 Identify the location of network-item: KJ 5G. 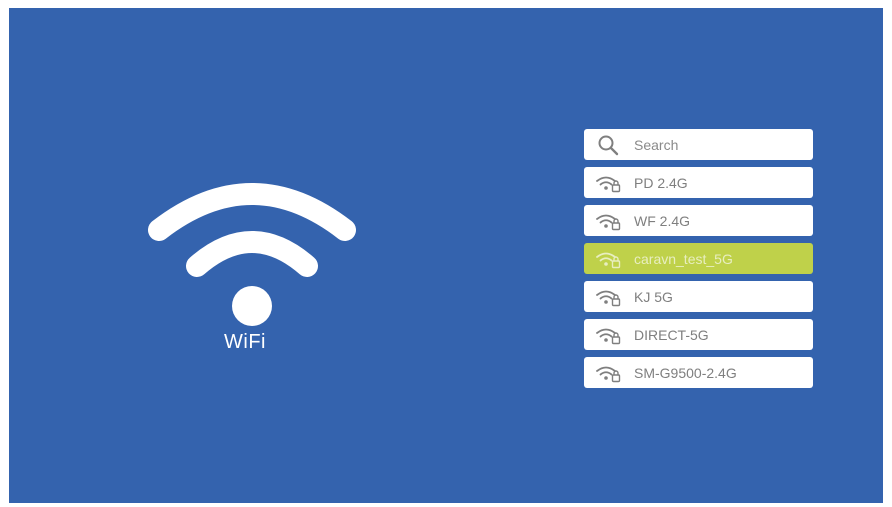
(698, 296).